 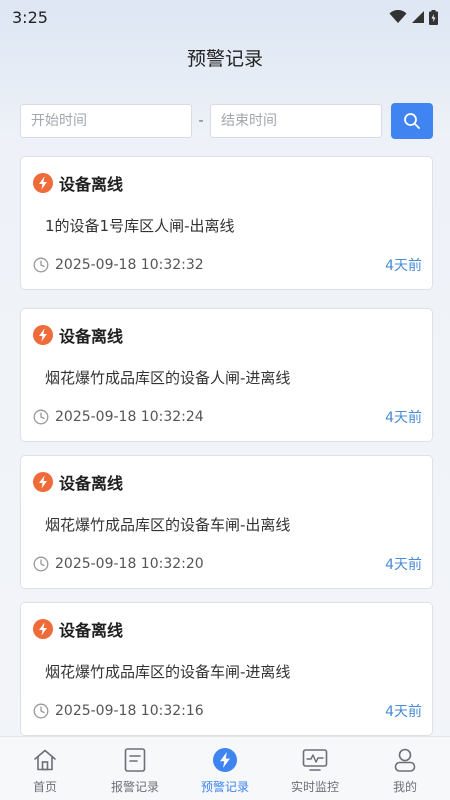 I want to click on card-footer: 2025-09-18 10:32:24 4天前, so click(x=227, y=417).